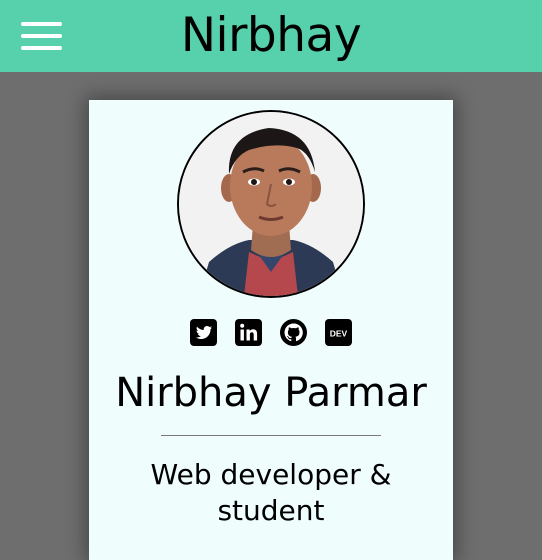 The height and width of the screenshot is (560, 542). Describe the element at coordinates (293, 332) in the screenshot. I see `github-icon` at that location.